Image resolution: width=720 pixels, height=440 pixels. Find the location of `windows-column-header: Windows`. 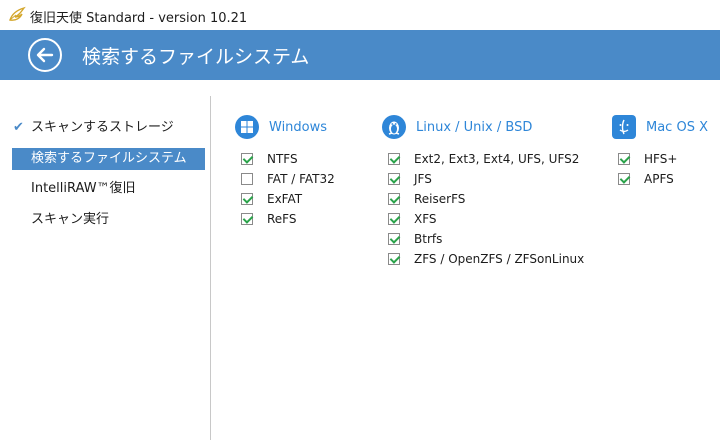

windows-column-header: Windows is located at coordinates (281, 127).